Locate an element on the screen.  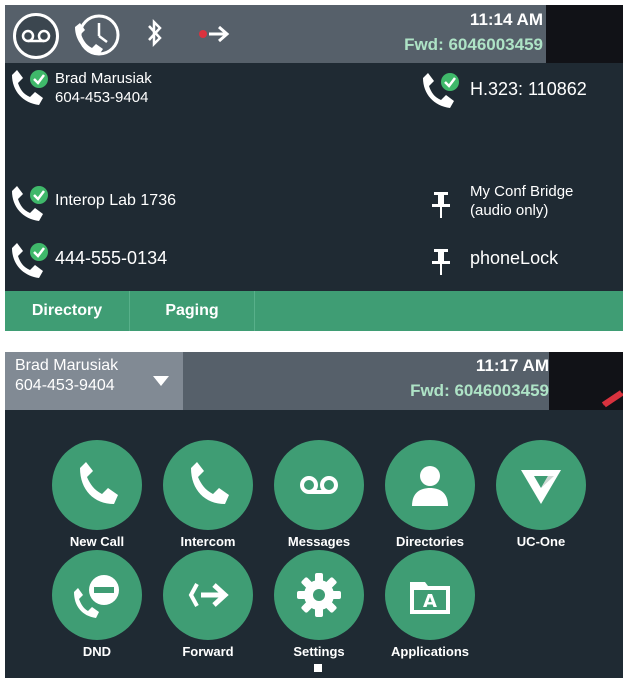
app-applications: A Applications is located at coordinates (430, 604).